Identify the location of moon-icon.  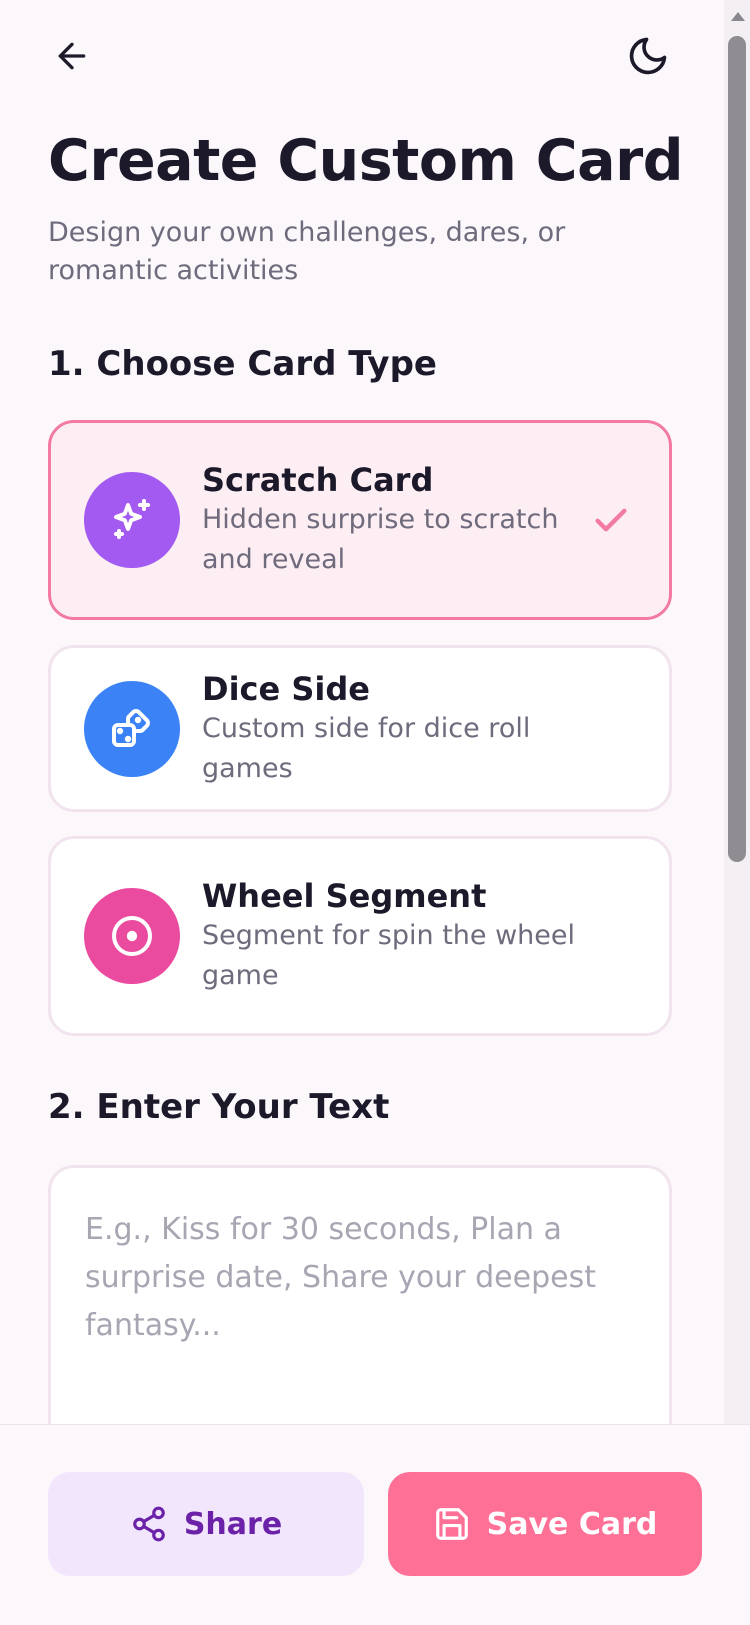
(648, 56).